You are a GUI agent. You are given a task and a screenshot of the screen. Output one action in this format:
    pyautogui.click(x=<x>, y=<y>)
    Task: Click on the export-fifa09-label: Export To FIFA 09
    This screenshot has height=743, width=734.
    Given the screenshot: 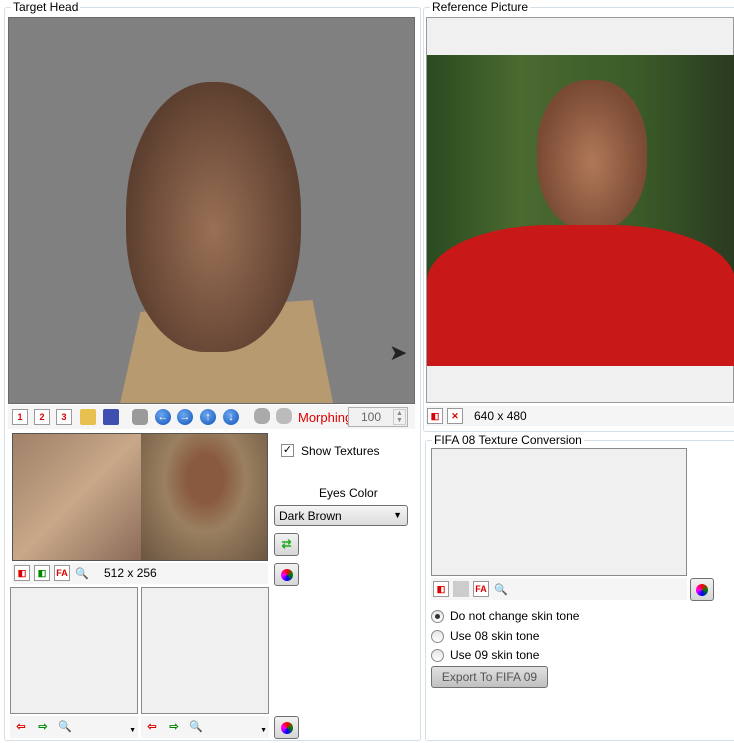 What is the action you would take?
    pyautogui.click(x=489, y=677)
    